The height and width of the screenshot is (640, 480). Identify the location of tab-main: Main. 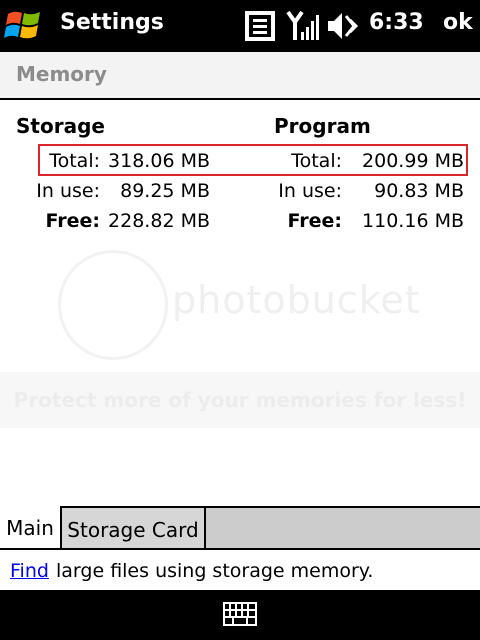
(31, 528).